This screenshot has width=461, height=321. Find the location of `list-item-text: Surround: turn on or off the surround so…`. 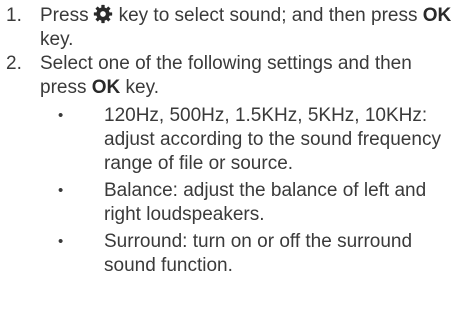

list-item-text: Surround: turn on or off the surround so… is located at coordinates (258, 253).